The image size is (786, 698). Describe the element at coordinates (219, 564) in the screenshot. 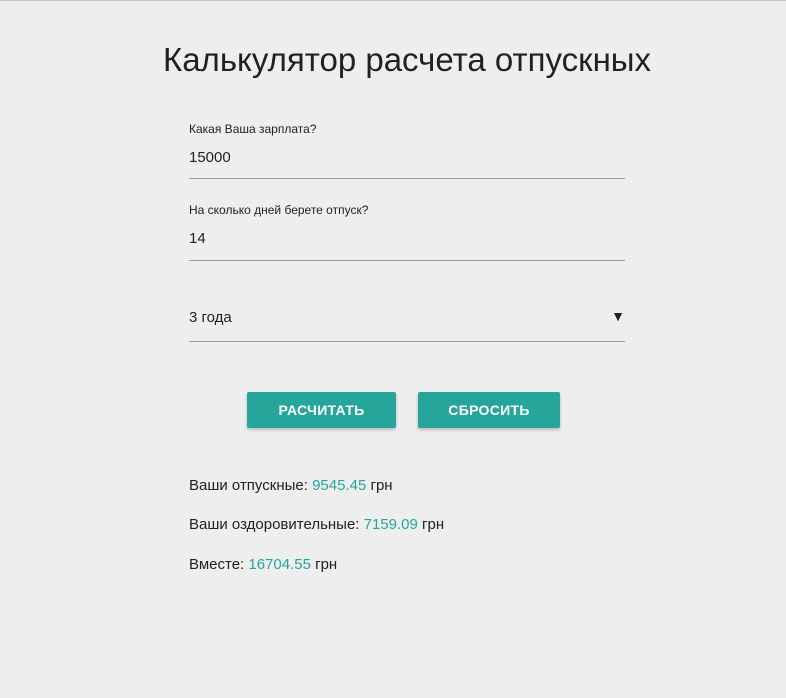

I see `total-pay-label: Вместе:` at that location.